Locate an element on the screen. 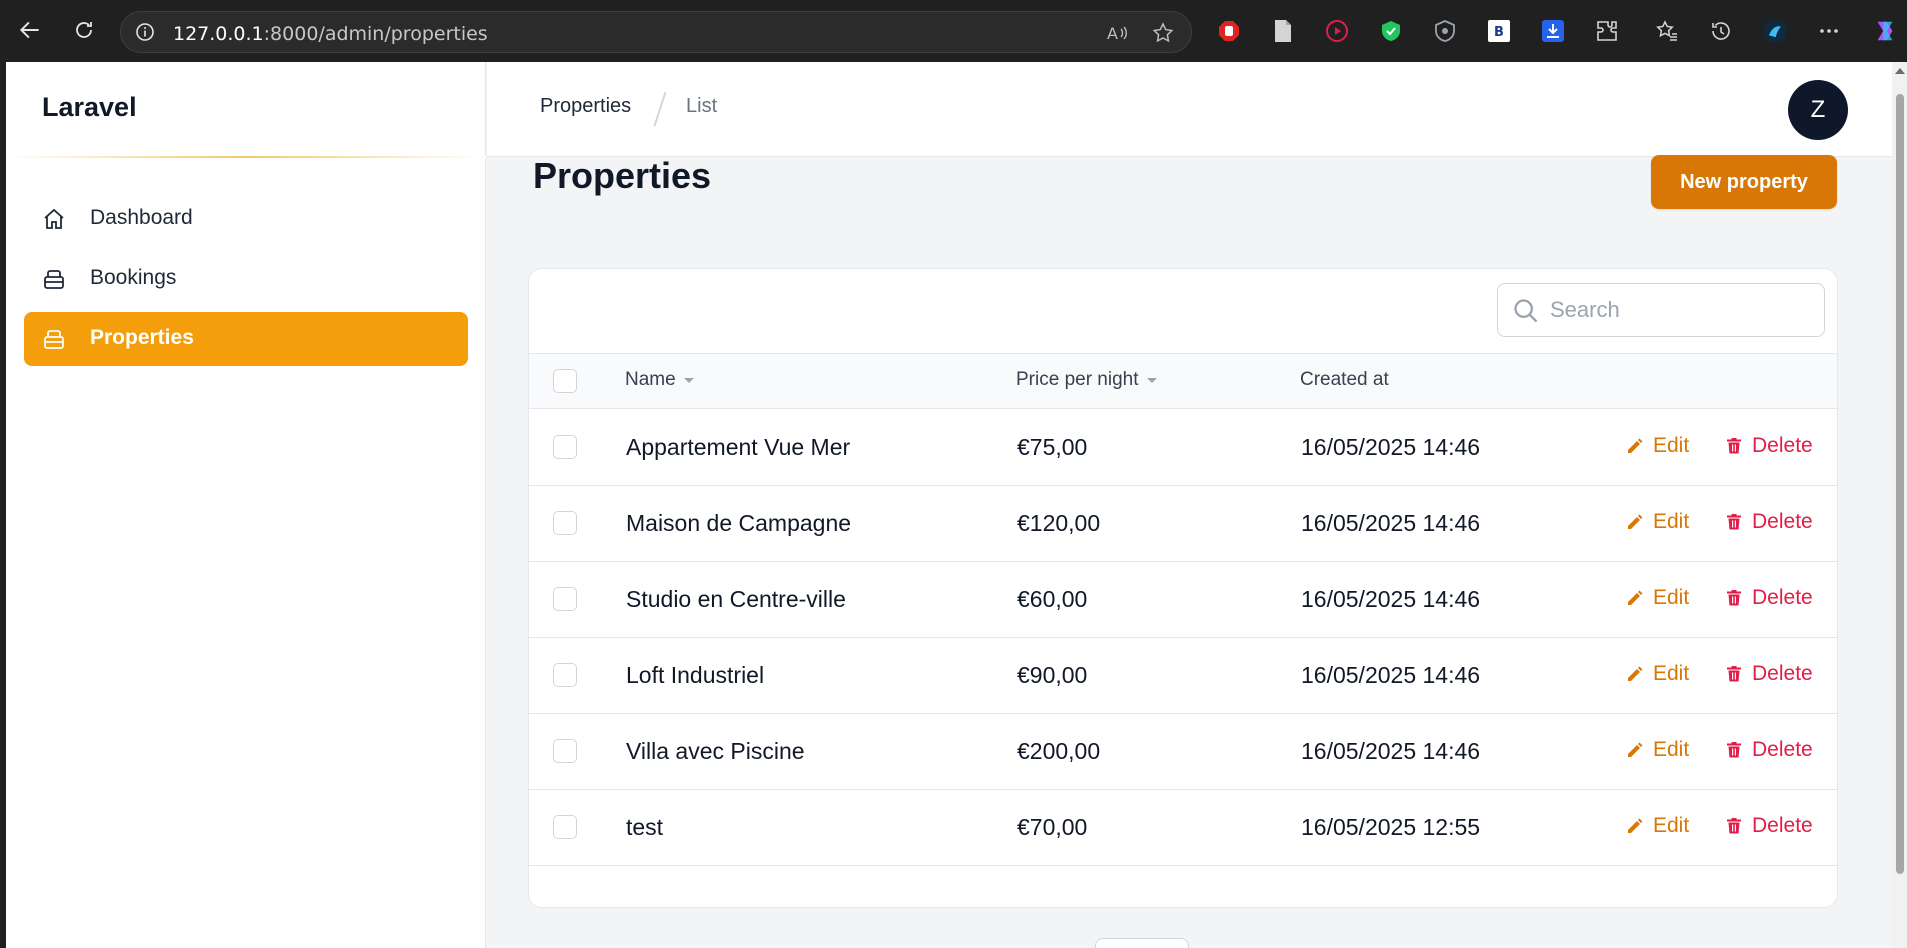  read-aloud-icon: A is located at coordinates (1117, 33).